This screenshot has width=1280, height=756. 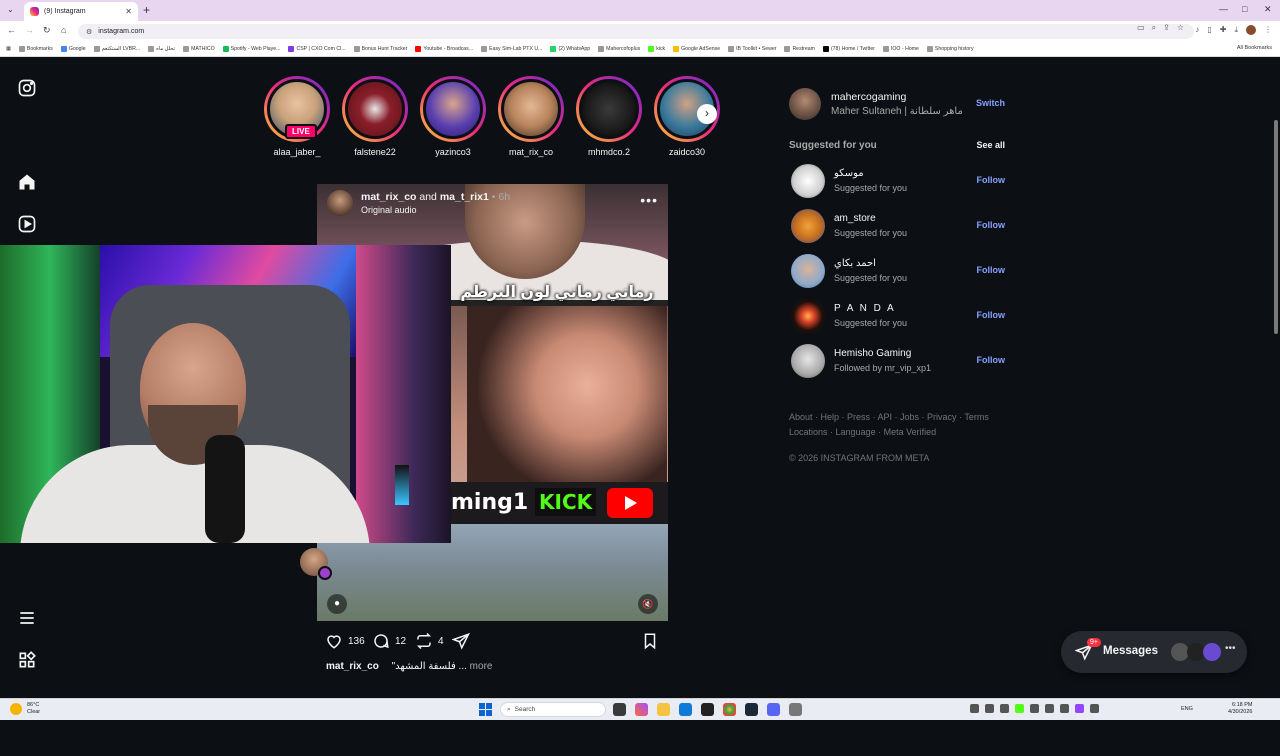 What do you see at coordinates (649, 200) in the screenshot?
I see `post-more-options-icon: •••` at bounding box center [649, 200].